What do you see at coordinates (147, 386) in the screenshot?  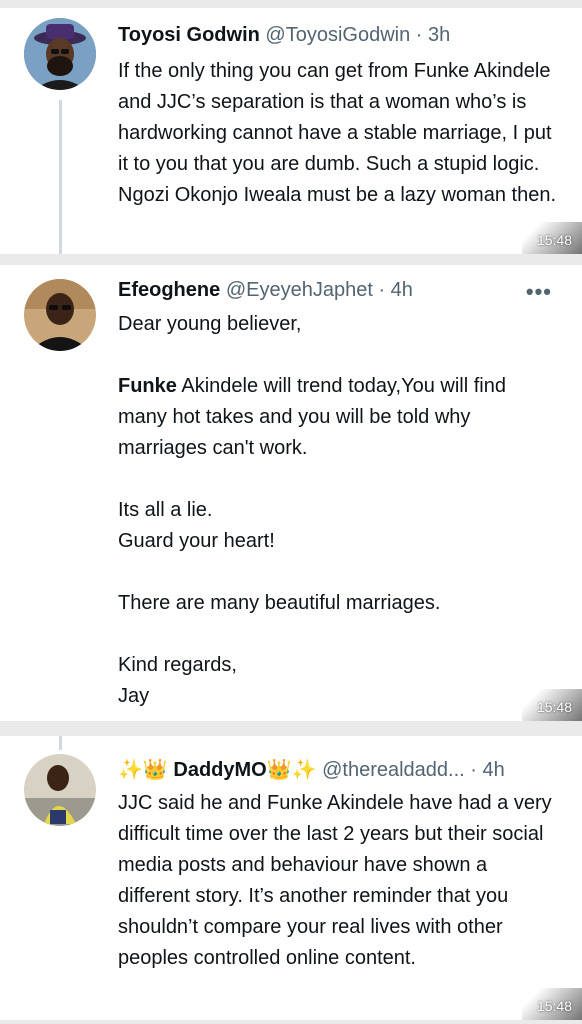 I see `bold-word: Funke` at bounding box center [147, 386].